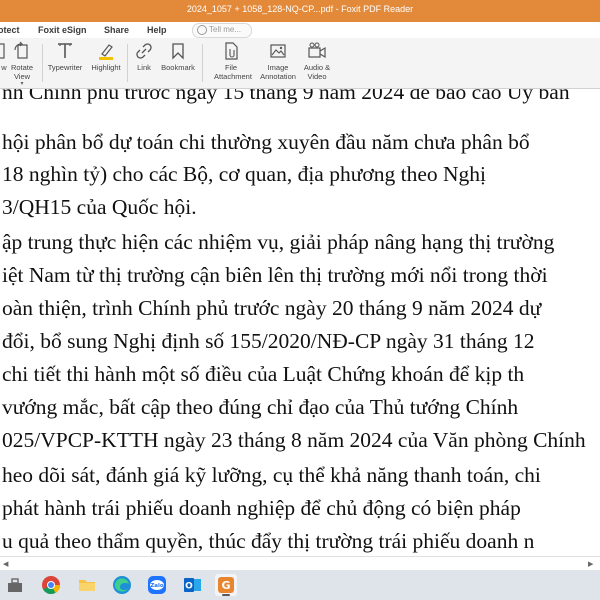 Image resolution: width=600 pixels, height=600 pixels. Describe the element at coordinates (144, 67) in the screenshot. I see `link-label: Link` at that location.